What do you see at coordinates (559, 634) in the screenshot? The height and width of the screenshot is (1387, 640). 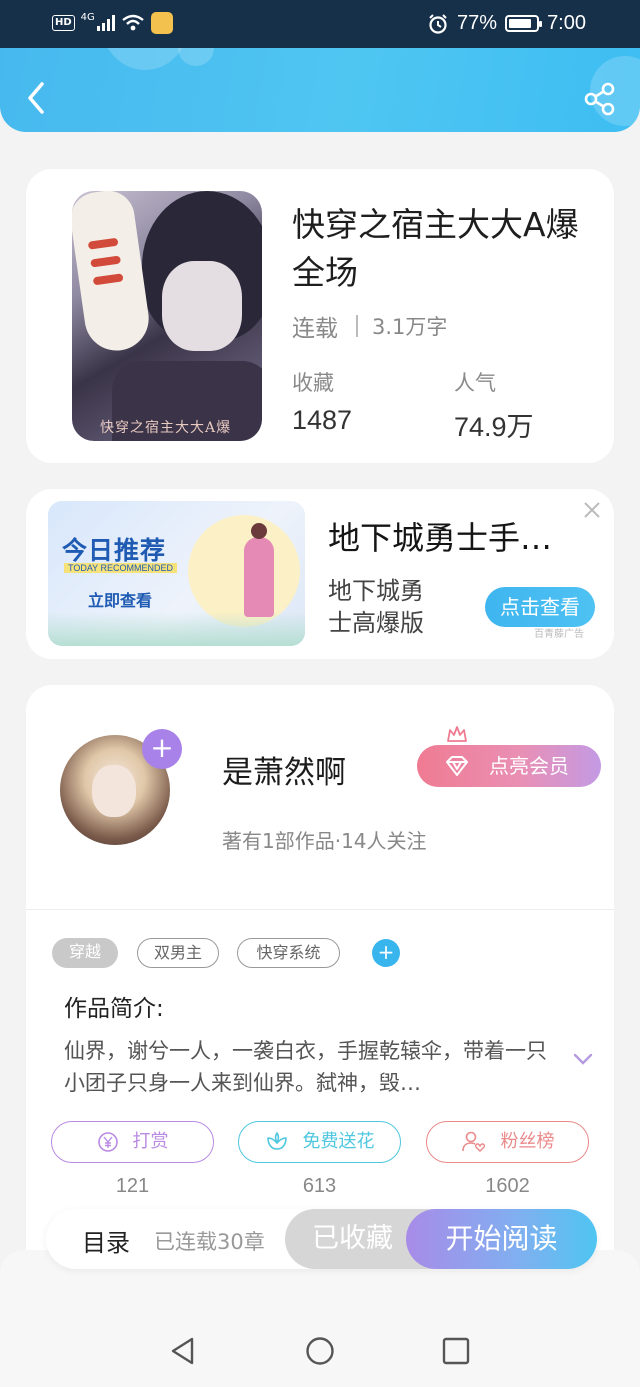 I see `ad-source-label: 百青藤广告` at bounding box center [559, 634].